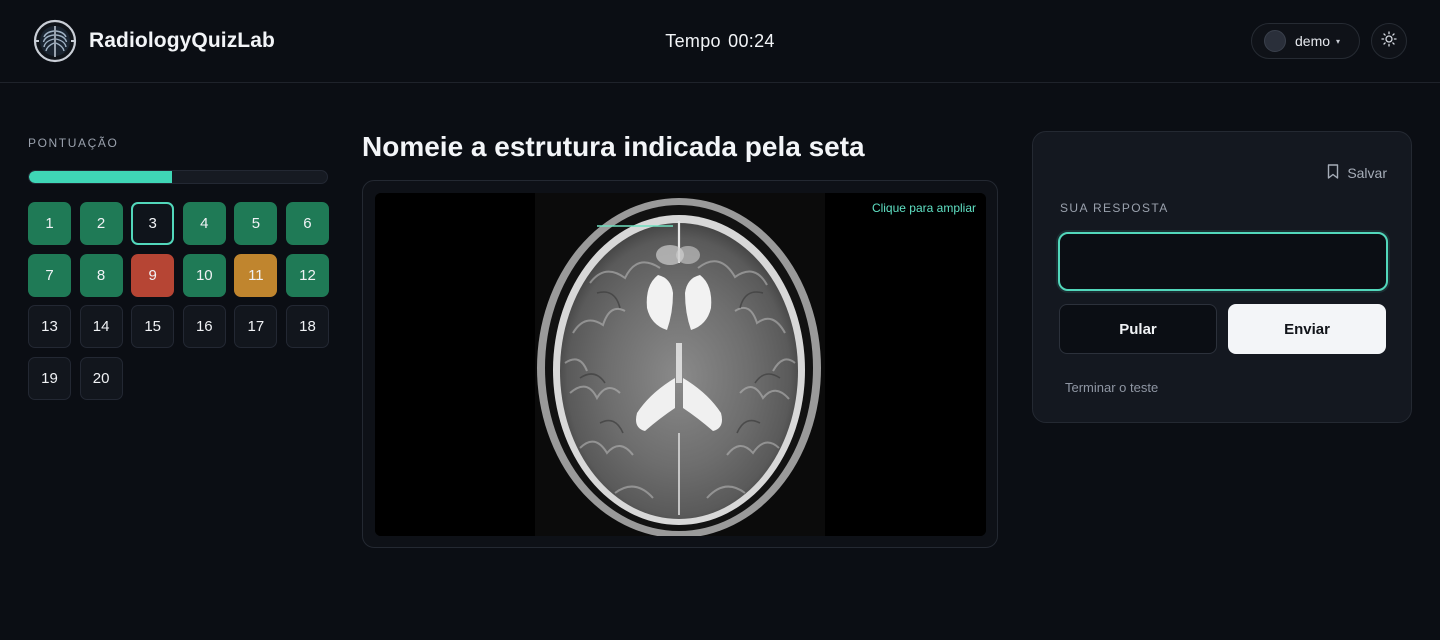 The width and height of the screenshot is (1440, 640). I want to click on question-title: Nomeie a estrutura indicada pela seta, so click(613, 146).